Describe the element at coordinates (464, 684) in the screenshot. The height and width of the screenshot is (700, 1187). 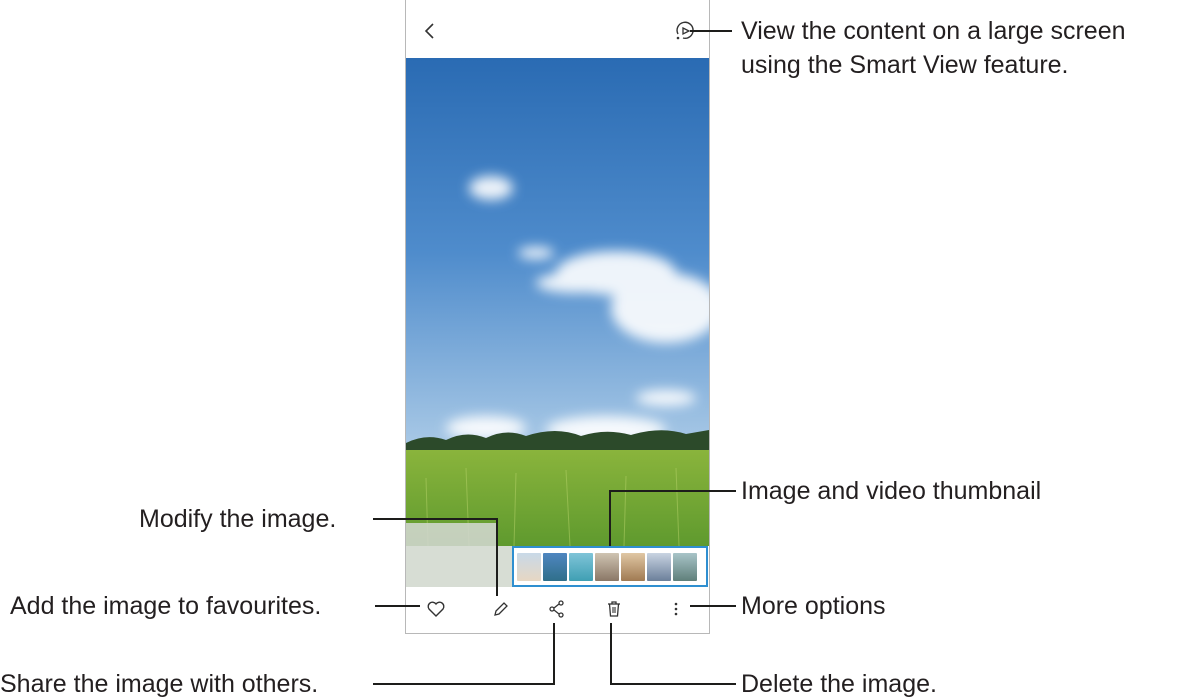
I see `callout-line-share-h` at that location.